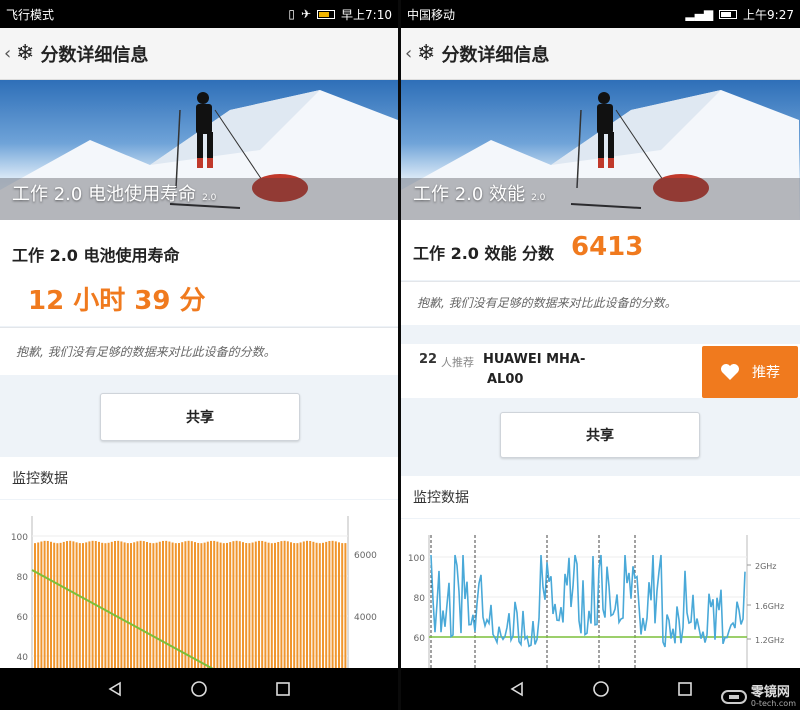 The height and width of the screenshot is (710, 800). I want to click on status-bar: 飞行模式 ▯ ✈ 早上7:10, so click(199, 14).